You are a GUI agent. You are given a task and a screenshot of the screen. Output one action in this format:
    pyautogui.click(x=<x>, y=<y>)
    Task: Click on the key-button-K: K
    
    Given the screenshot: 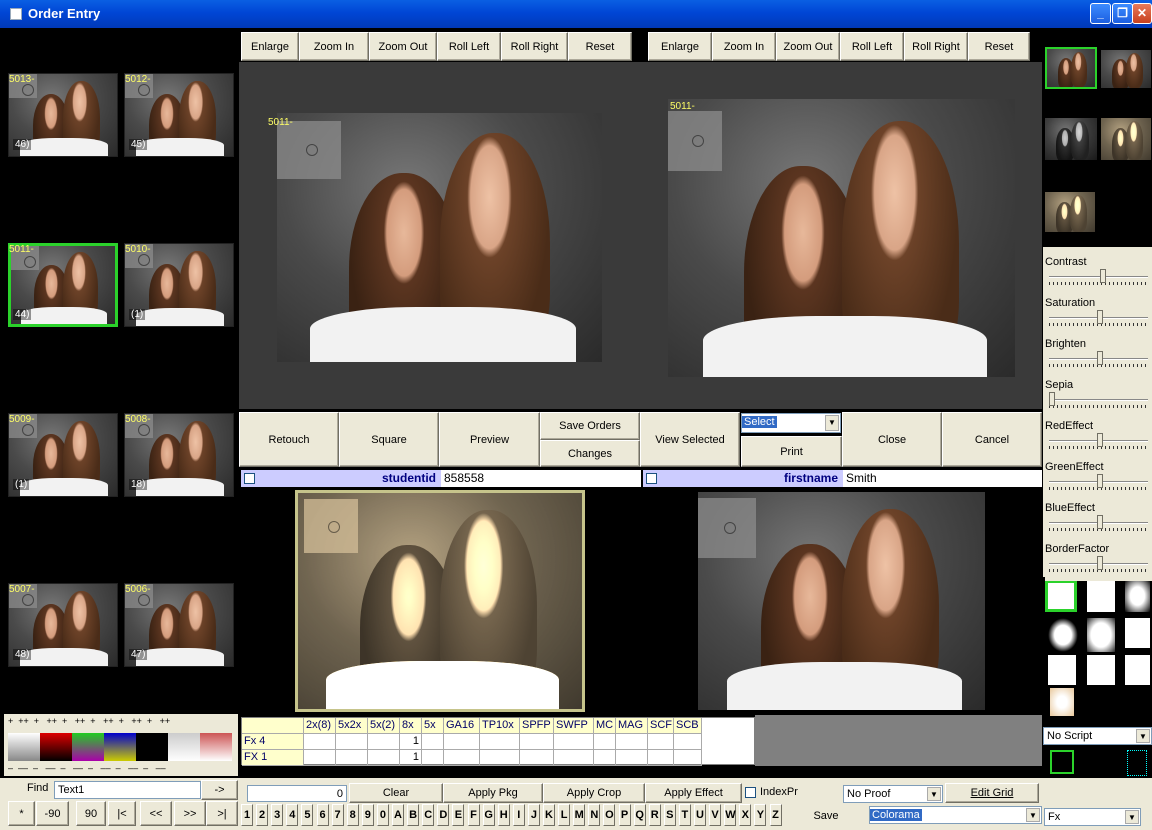 What is the action you would take?
    pyautogui.click(x=549, y=815)
    